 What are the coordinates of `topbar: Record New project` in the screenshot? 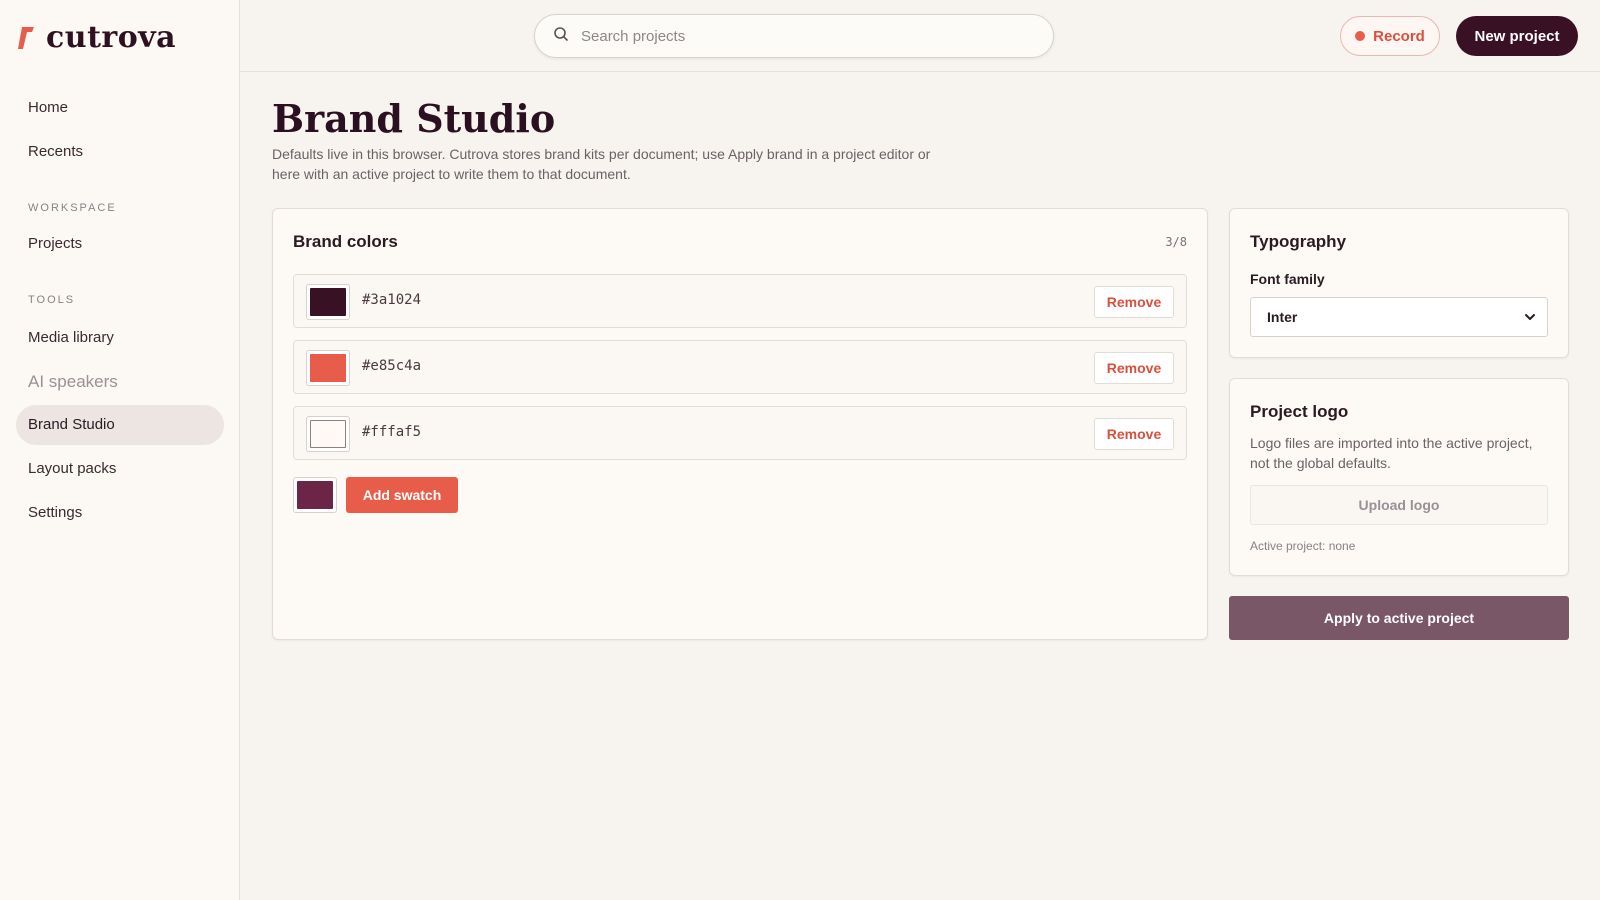 It's located at (920, 36).